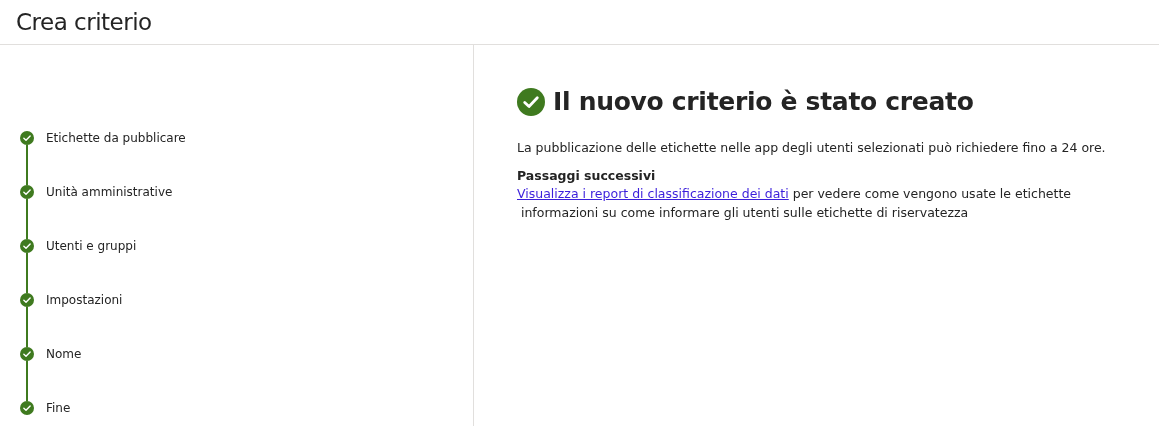 The height and width of the screenshot is (426, 1159). Describe the element at coordinates (58, 408) in the screenshot. I see `step-label: Fine` at that location.